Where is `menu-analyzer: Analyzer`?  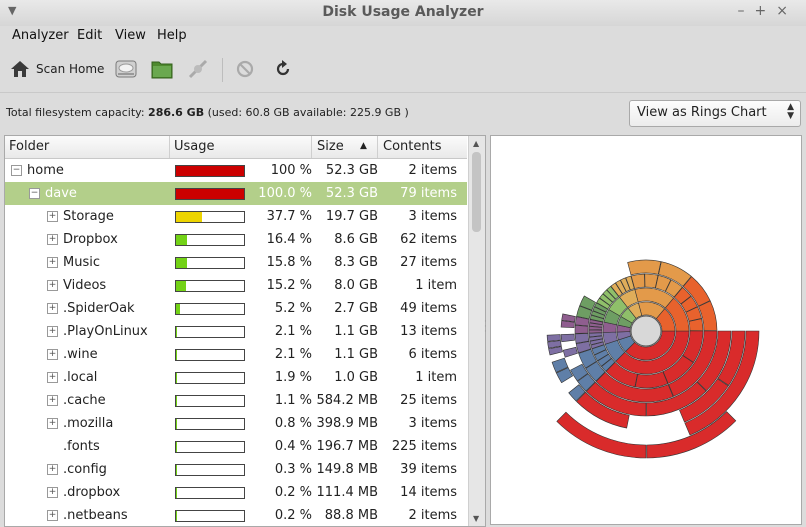 menu-analyzer: Analyzer is located at coordinates (40, 35).